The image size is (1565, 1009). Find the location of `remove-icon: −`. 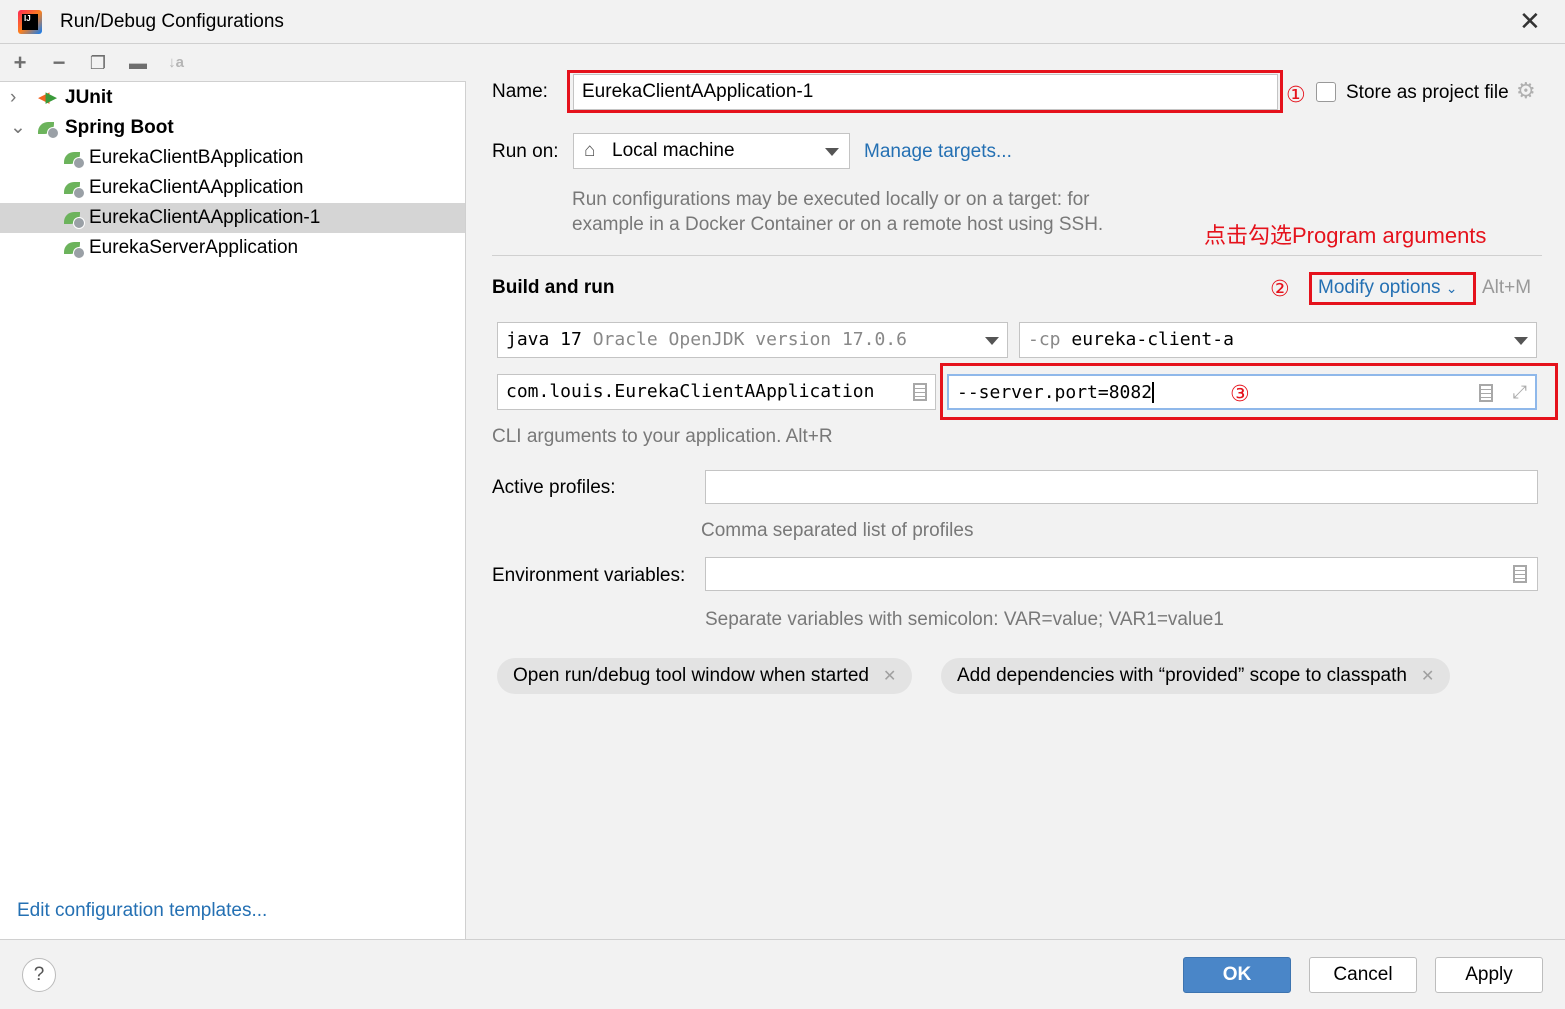

remove-icon: − is located at coordinates (59, 63).